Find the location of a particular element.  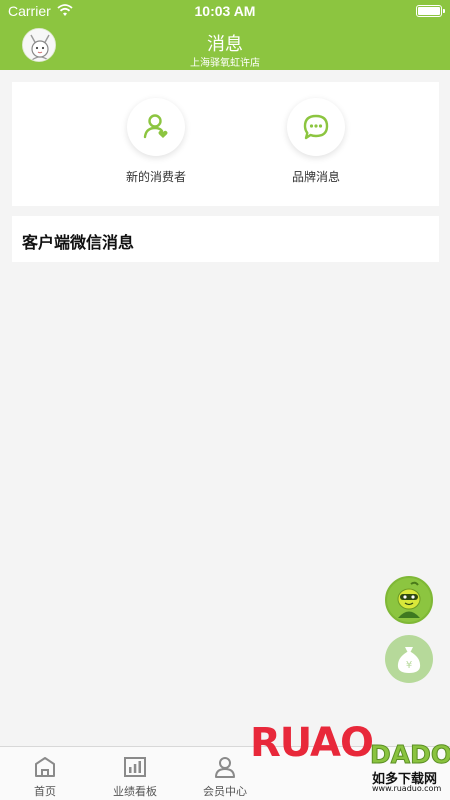

status-bar: Carrier 10:03 AM is located at coordinates (225, 11).